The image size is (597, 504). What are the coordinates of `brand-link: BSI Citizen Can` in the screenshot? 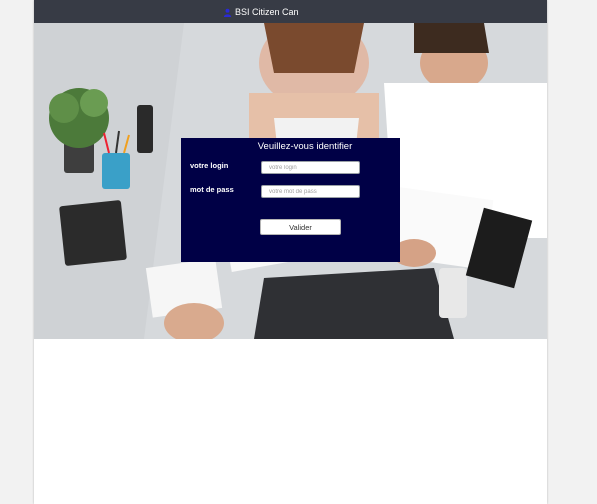 It's located at (261, 12).